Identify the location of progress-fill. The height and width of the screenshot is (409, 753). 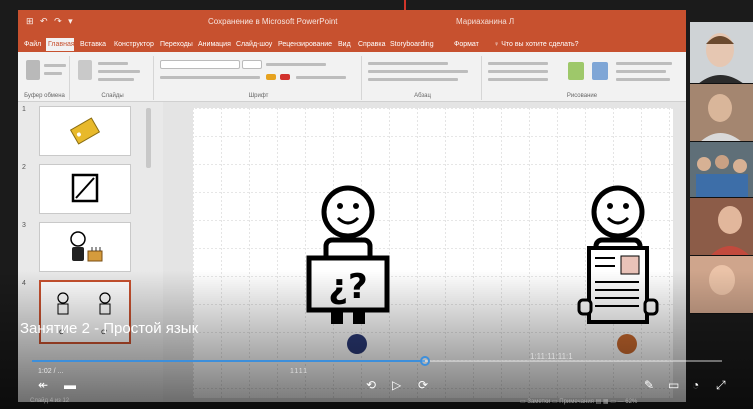
(229, 361).